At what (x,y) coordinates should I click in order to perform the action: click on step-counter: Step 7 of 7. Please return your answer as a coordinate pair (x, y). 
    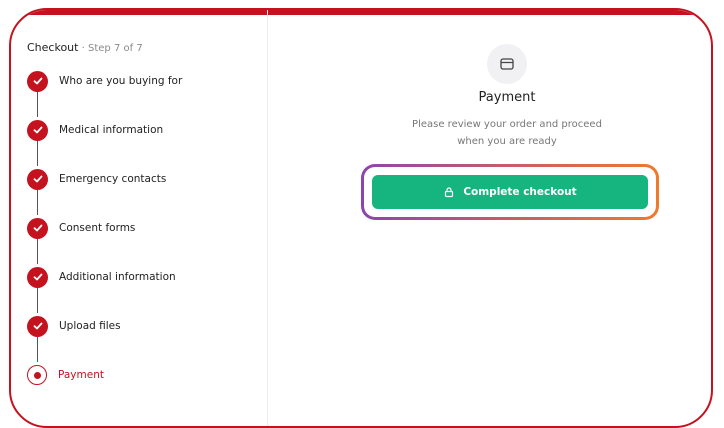
    Looking at the image, I should click on (115, 48).